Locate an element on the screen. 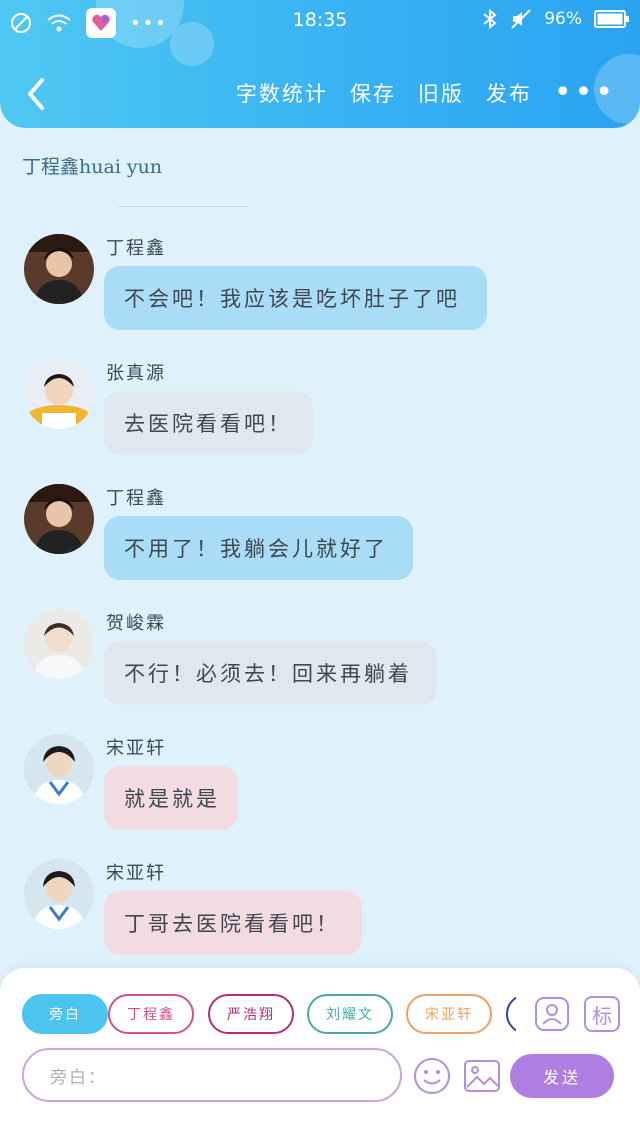 This screenshot has height=1138, width=640. chat-message: 丁程鑫 不会吧！我应该是吃坏肚子了吧 is located at coordinates (320, 289).